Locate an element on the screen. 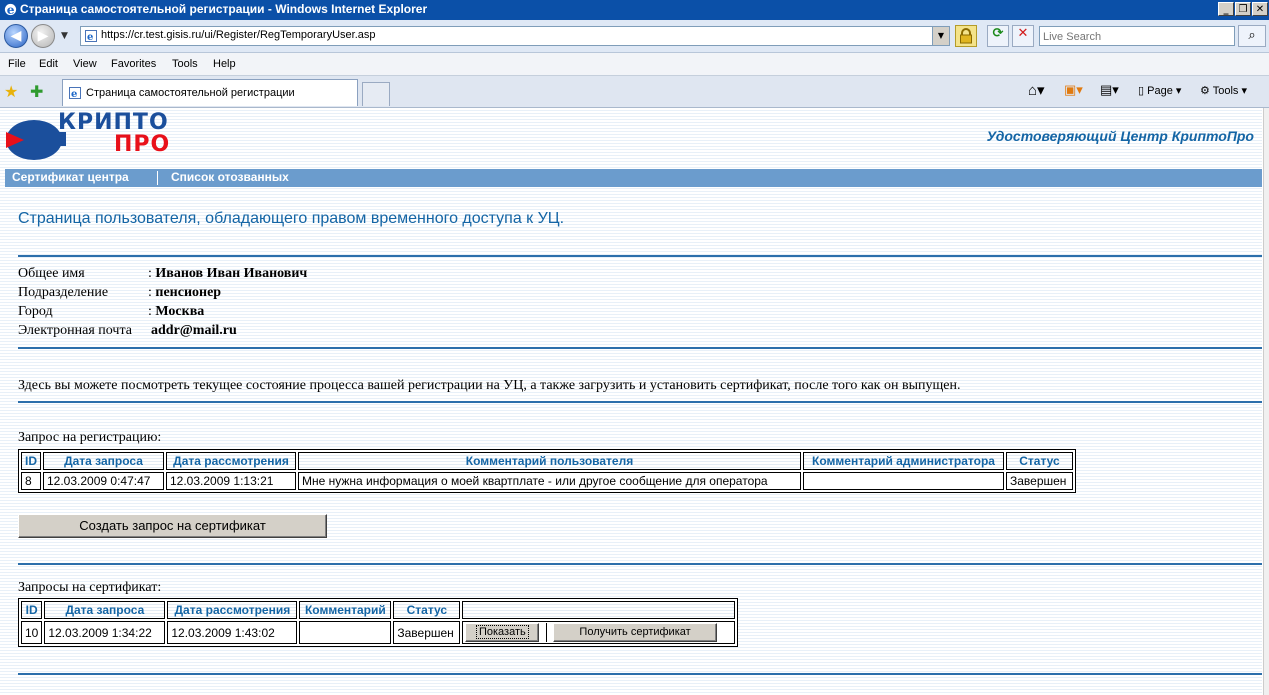  cell-actions: Показать Получить сертификат is located at coordinates (599, 632).